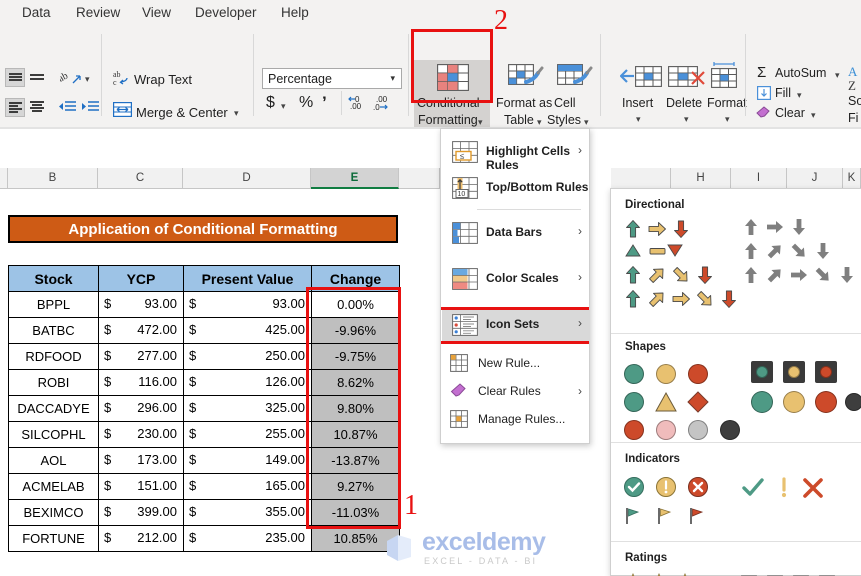 The height and width of the screenshot is (576, 861). I want to click on cell-present-value: $126.00, so click(247, 382).